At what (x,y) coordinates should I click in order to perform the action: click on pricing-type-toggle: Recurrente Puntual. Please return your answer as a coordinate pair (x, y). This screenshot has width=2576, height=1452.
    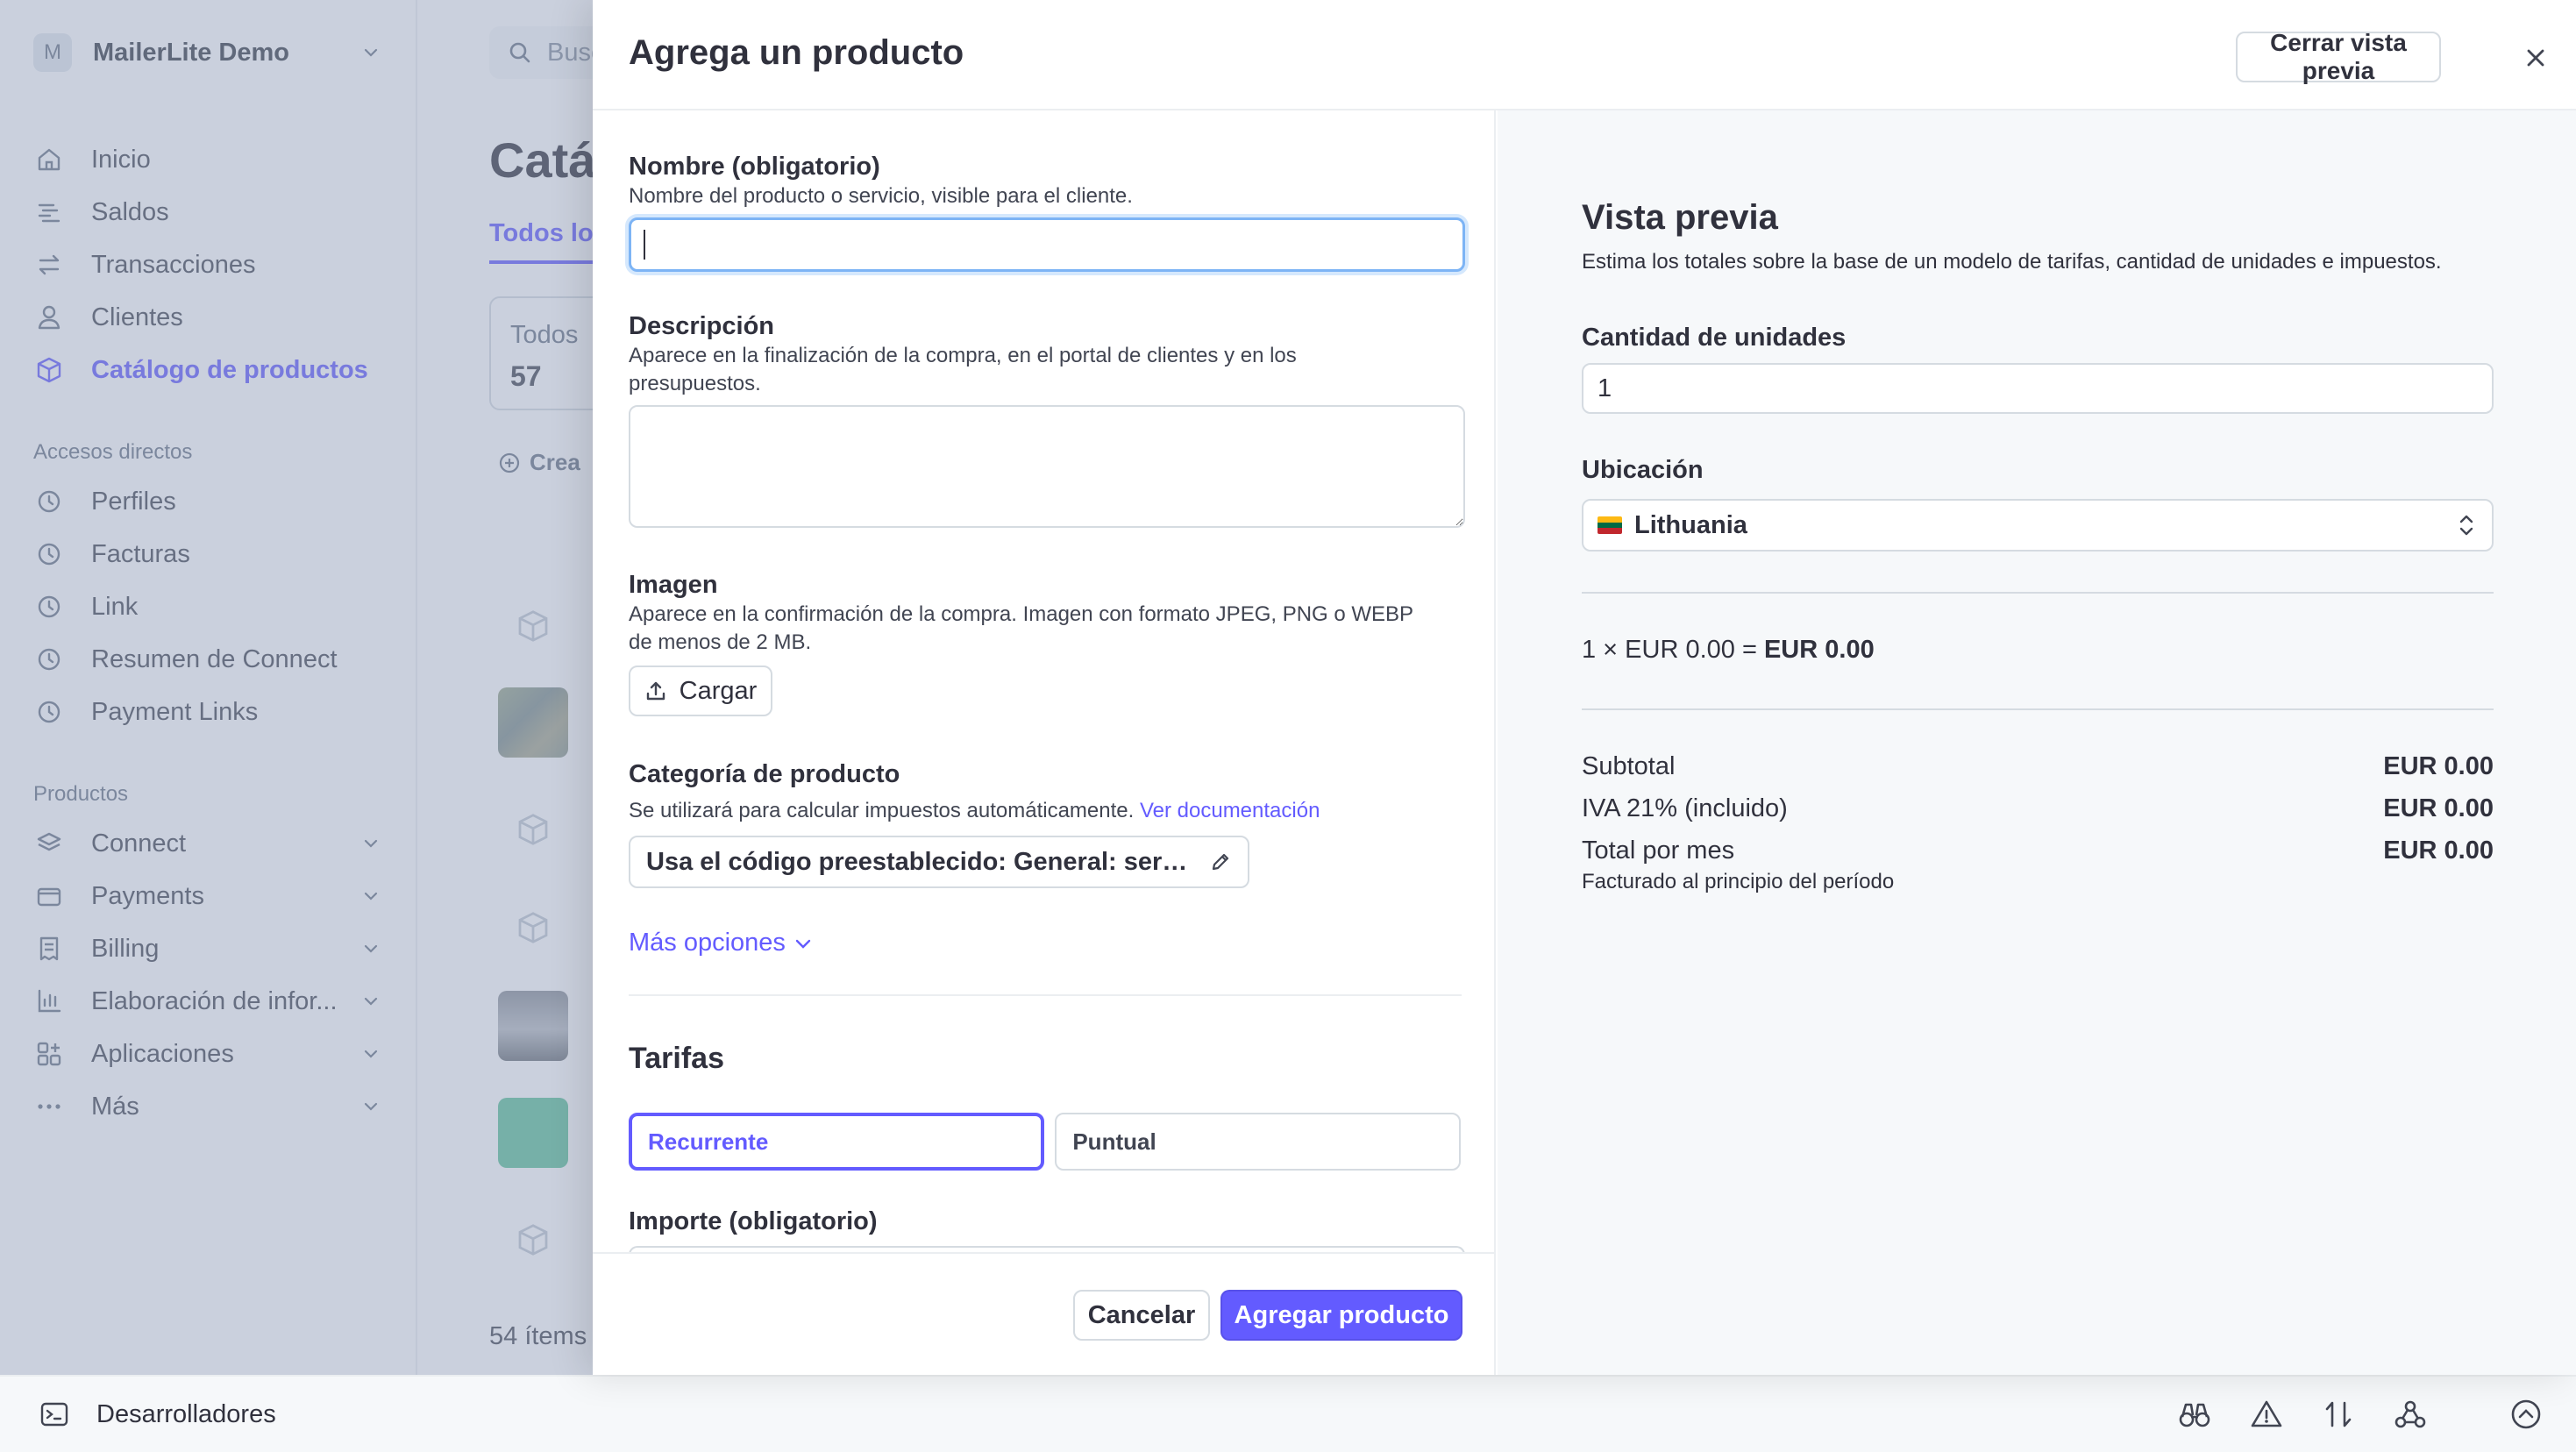
    Looking at the image, I should click on (1045, 1142).